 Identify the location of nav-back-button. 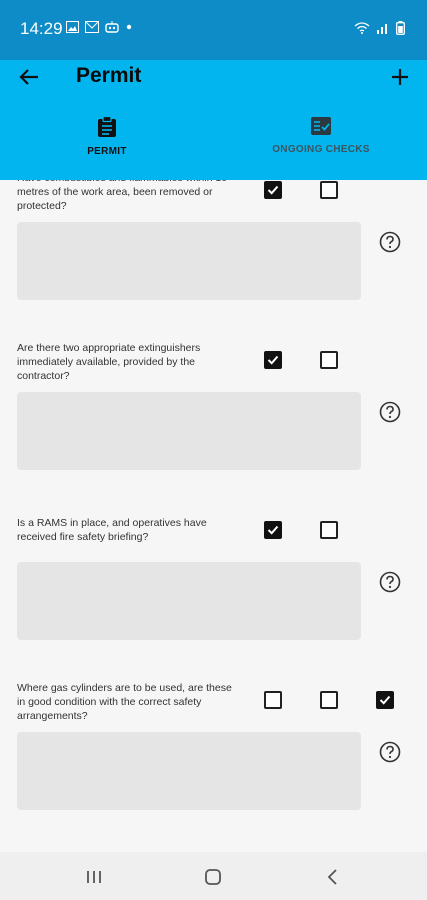
(333, 877).